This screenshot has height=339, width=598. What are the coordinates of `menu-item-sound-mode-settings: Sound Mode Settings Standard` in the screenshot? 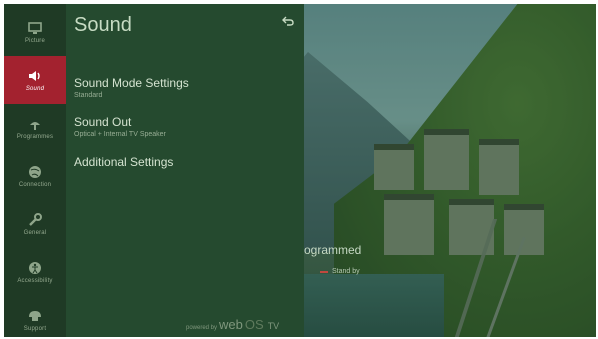 It's located at (131, 87).